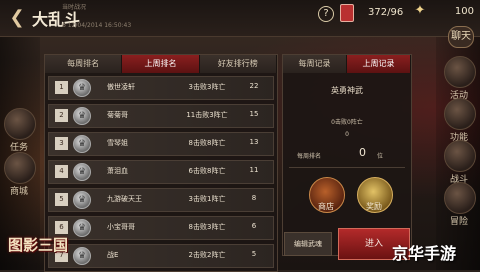 The height and width of the screenshot is (272, 480). What do you see at coordinates (84, 64) in the screenshot?
I see `tab-weekly-rank: 每周排名` at bounding box center [84, 64].